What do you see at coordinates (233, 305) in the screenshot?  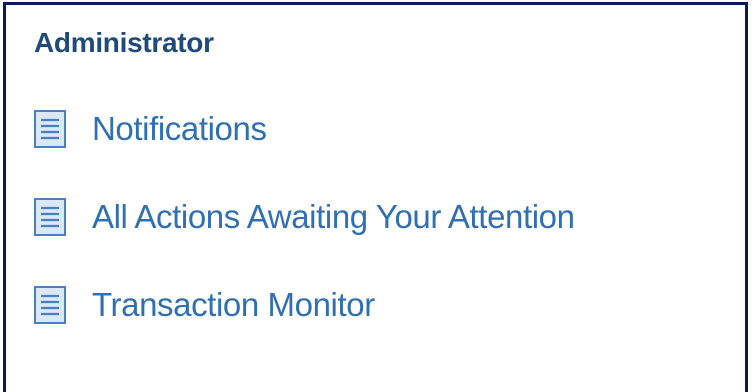 I see `menu-item-label: Transaction Monitor` at bounding box center [233, 305].